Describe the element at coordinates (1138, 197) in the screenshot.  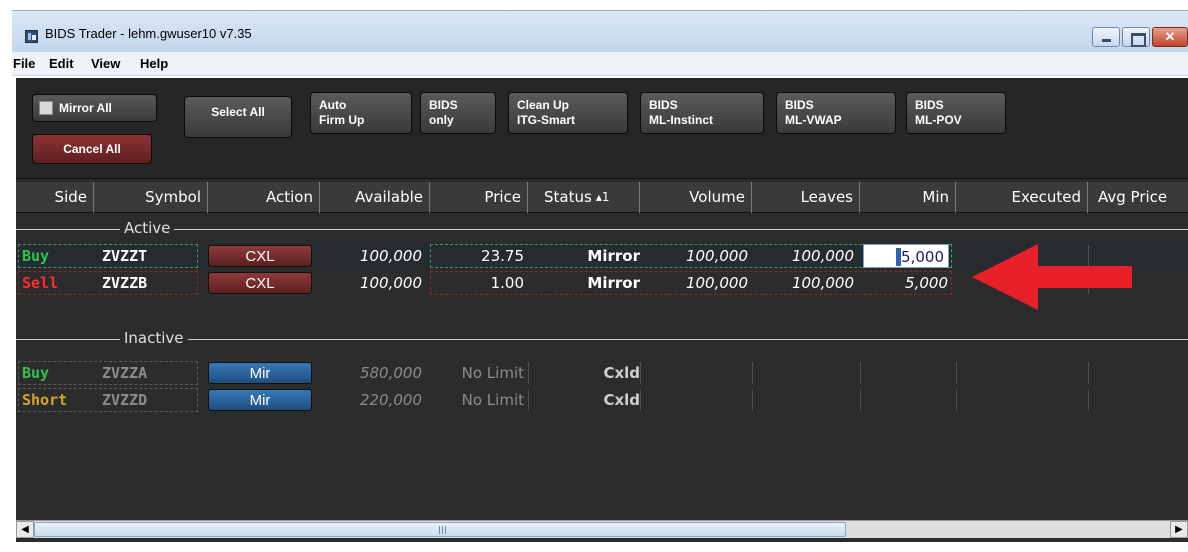
I see `column-header-avg-price: Avg Price` at that location.